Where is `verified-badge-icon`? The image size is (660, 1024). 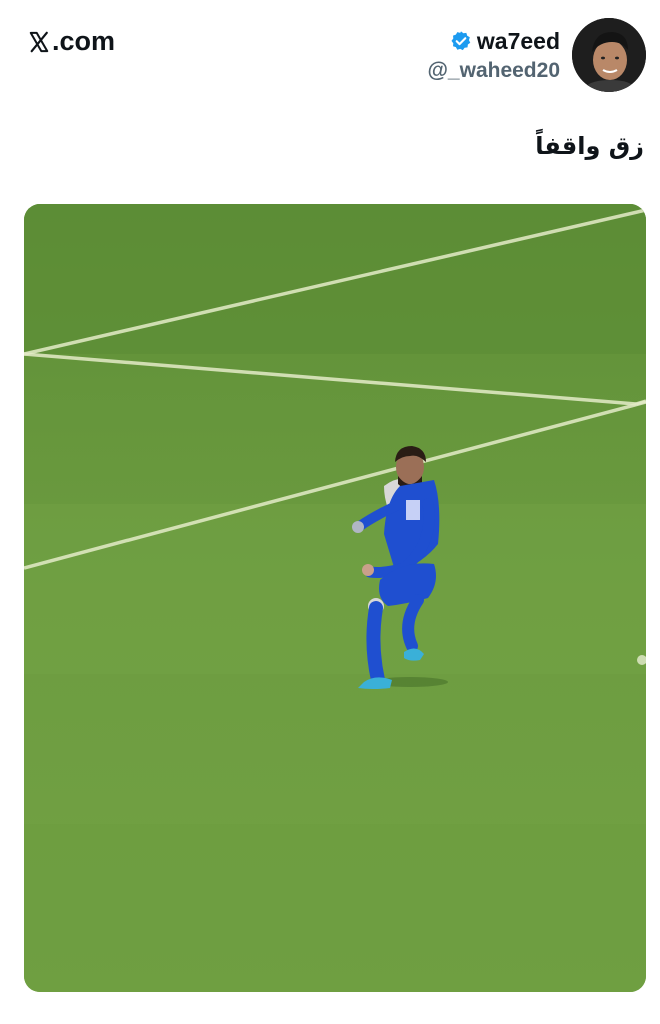 verified-badge-icon is located at coordinates (461, 41).